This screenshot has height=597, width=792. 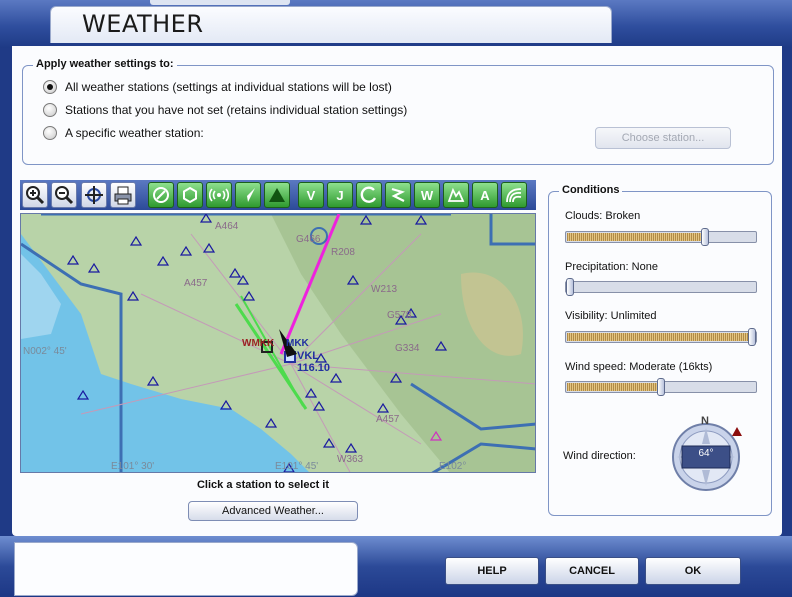 I want to click on precipitation-slider-thumb, so click(x=570, y=287).